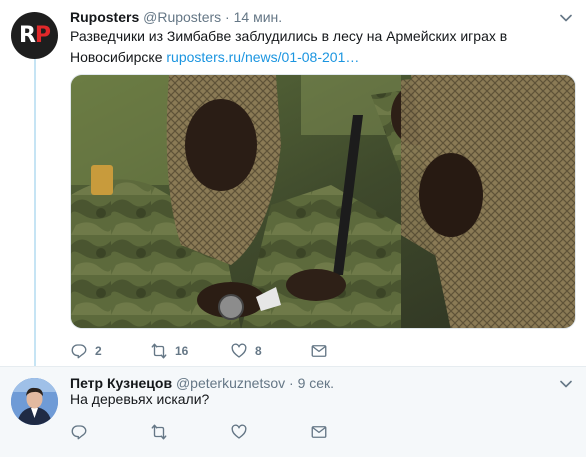  Describe the element at coordinates (35, 213) in the screenshot. I see `thread-line` at that location.